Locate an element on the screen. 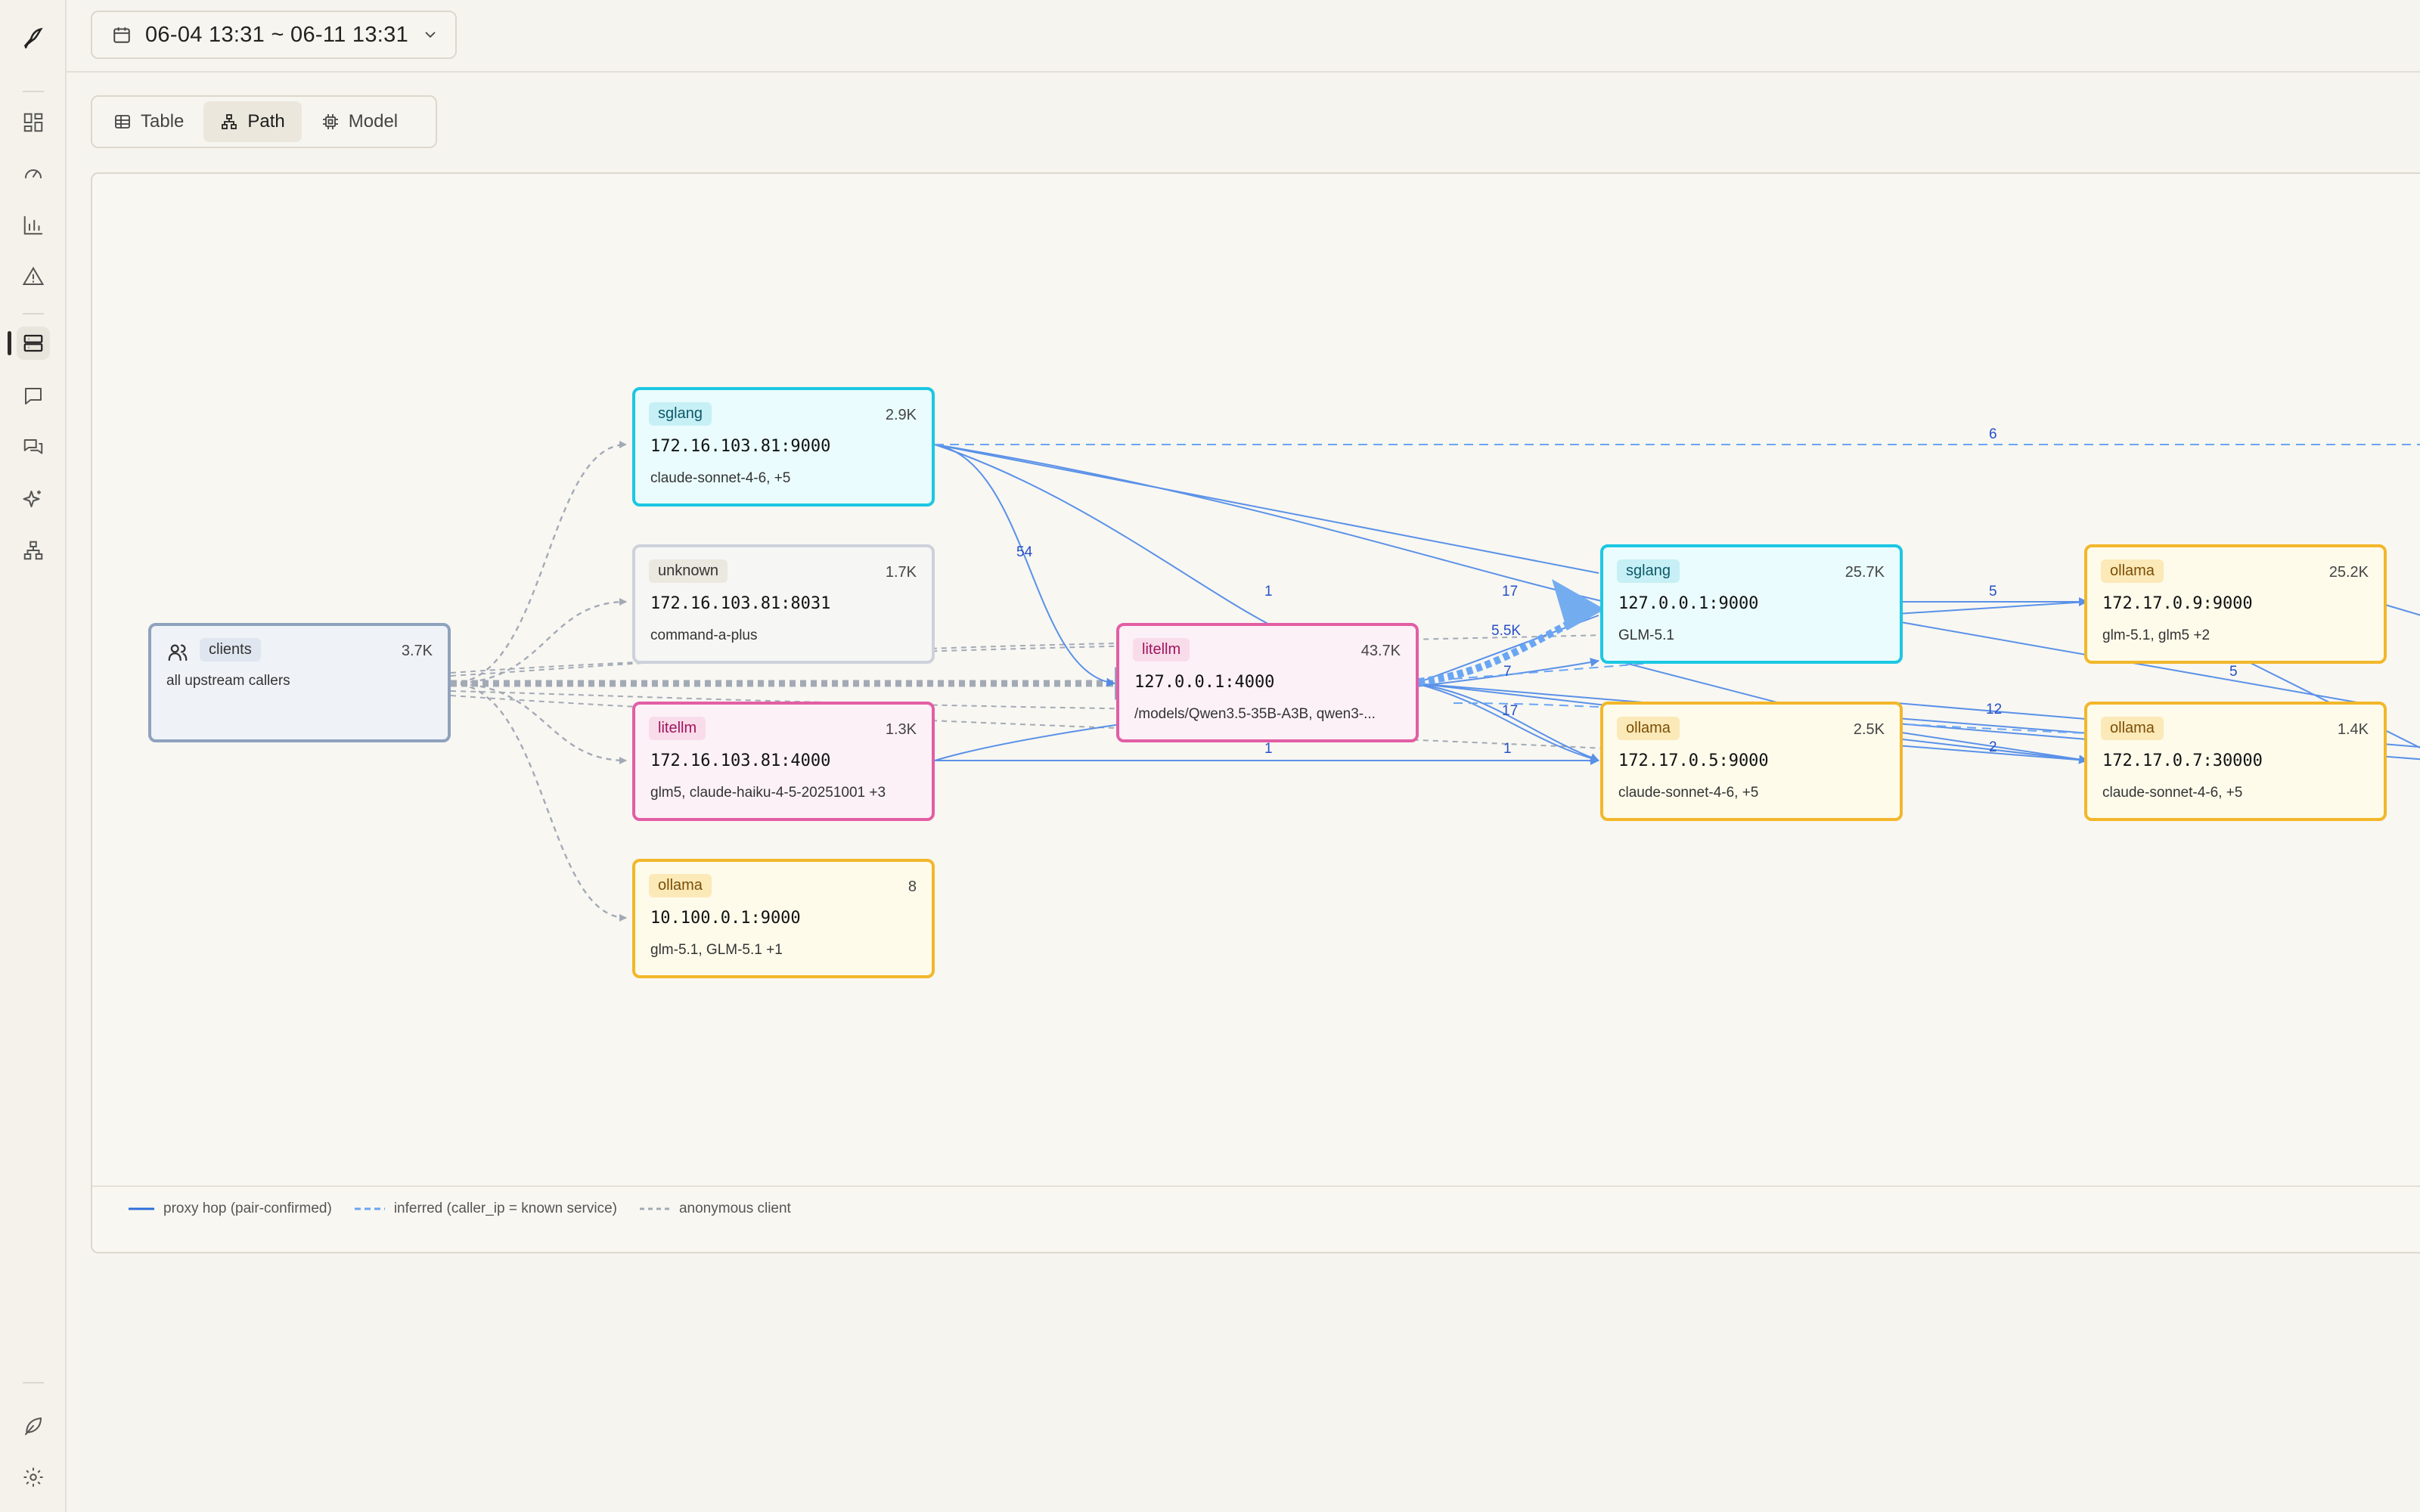 The height and width of the screenshot is (1512, 2420). node-clients: clients 3.7K all upstream callers is located at coordinates (299, 682).